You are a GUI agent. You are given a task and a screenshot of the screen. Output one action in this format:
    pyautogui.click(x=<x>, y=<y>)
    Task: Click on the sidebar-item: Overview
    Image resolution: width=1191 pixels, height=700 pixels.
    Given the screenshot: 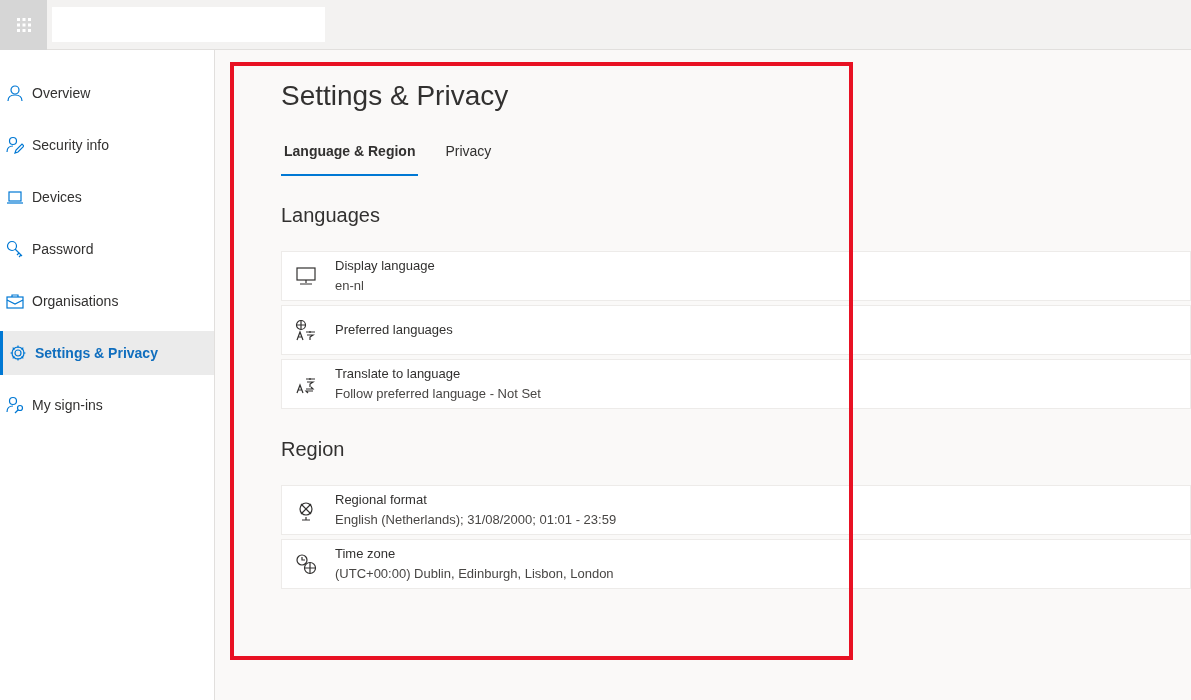 What is the action you would take?
    pyautogui.click(x=107, y=93)
    